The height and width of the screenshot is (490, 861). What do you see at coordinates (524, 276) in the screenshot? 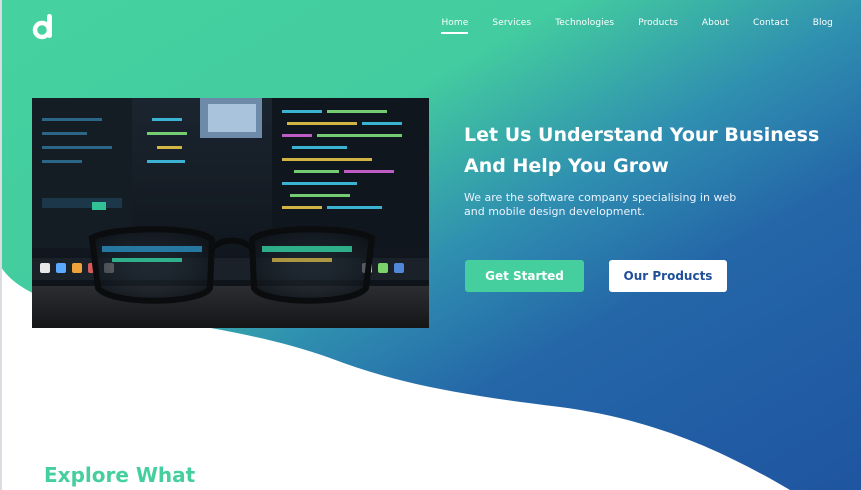
I see `get-started-button: Get Started` at bounding box center [524, 276].